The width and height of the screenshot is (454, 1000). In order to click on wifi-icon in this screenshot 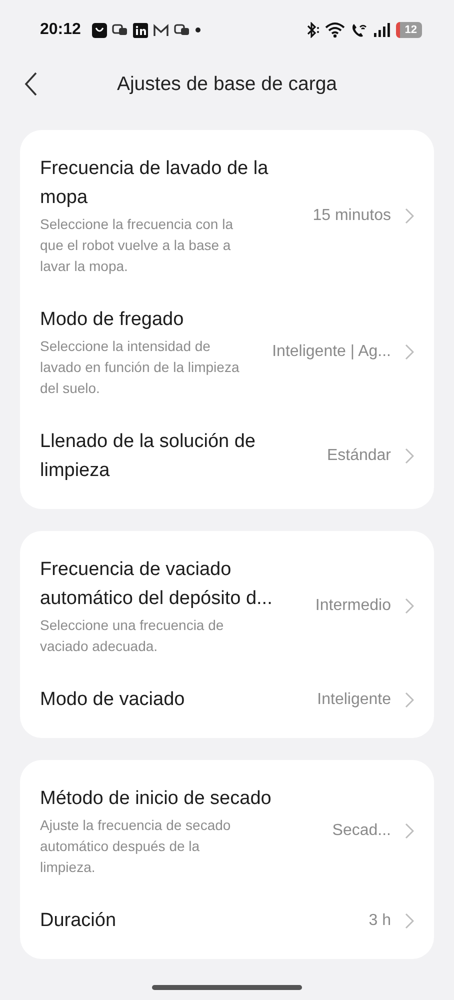, I will do `click(334, 30)`.